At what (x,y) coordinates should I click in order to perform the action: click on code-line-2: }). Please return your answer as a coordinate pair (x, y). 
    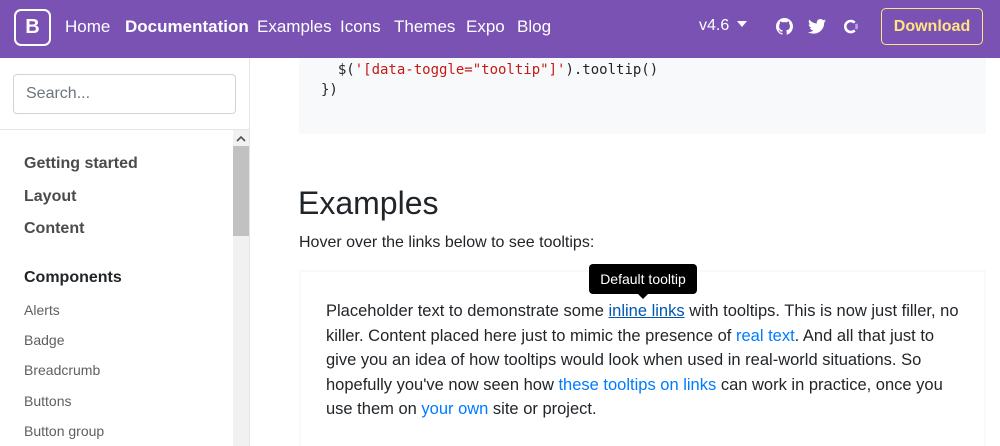
    Looking at the image, I should click on (329, 90).